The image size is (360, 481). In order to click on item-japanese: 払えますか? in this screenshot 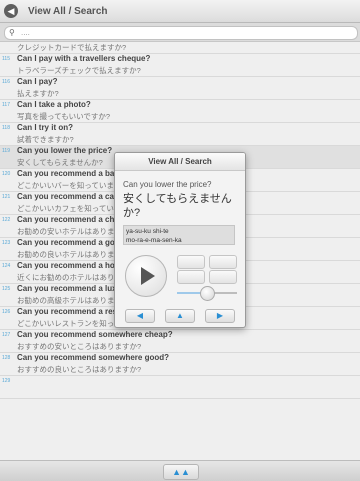, I will do `click(38, 93)`.